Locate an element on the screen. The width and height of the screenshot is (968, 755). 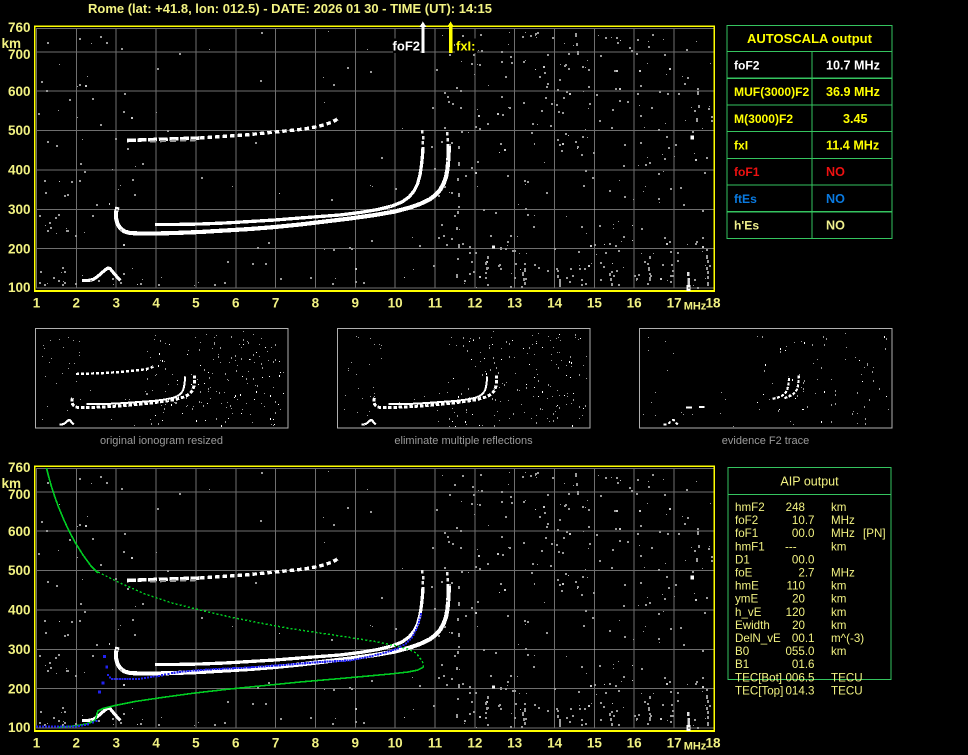
svg-text: 055.0 is located at coordinates (799, 651).